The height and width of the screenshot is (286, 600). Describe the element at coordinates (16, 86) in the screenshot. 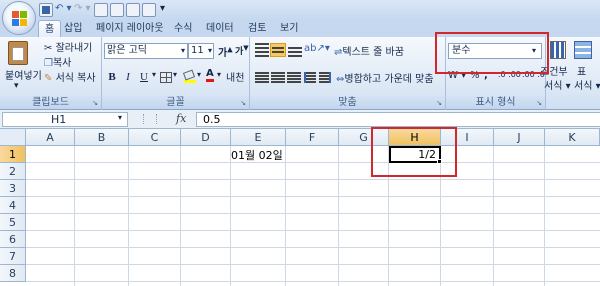

I see `paste-dropdown-icon: ▾` at that location.